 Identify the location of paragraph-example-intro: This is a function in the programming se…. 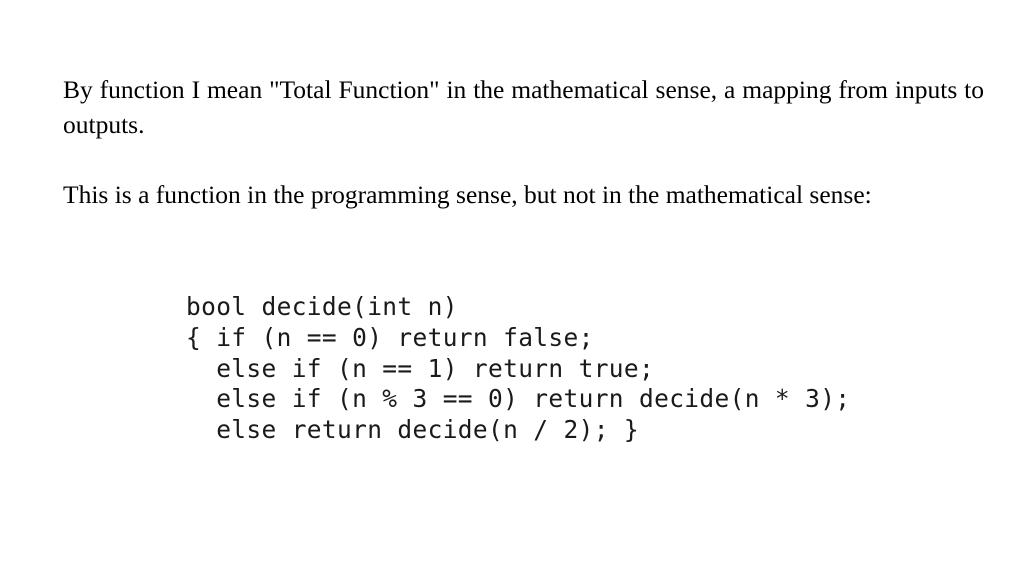
(467, 194).